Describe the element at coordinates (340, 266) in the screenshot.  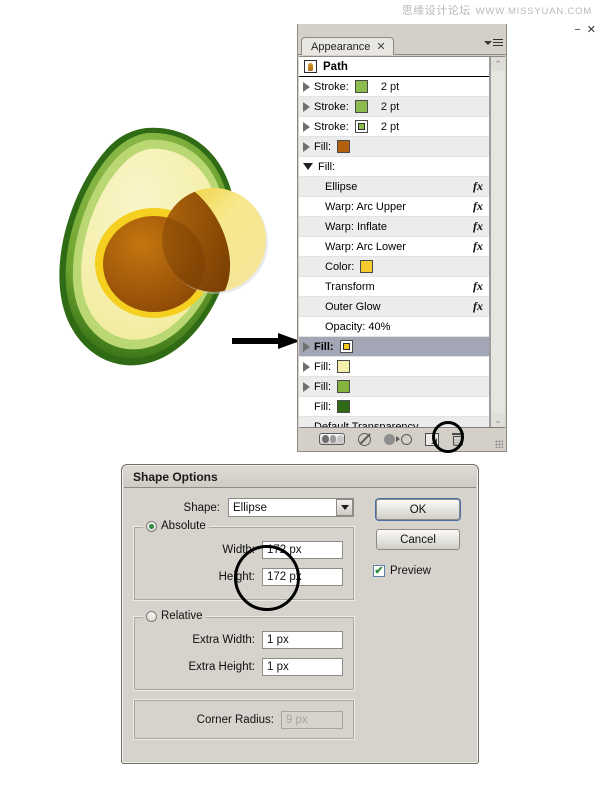
I see `appearance-row-label: Color:` at that location.